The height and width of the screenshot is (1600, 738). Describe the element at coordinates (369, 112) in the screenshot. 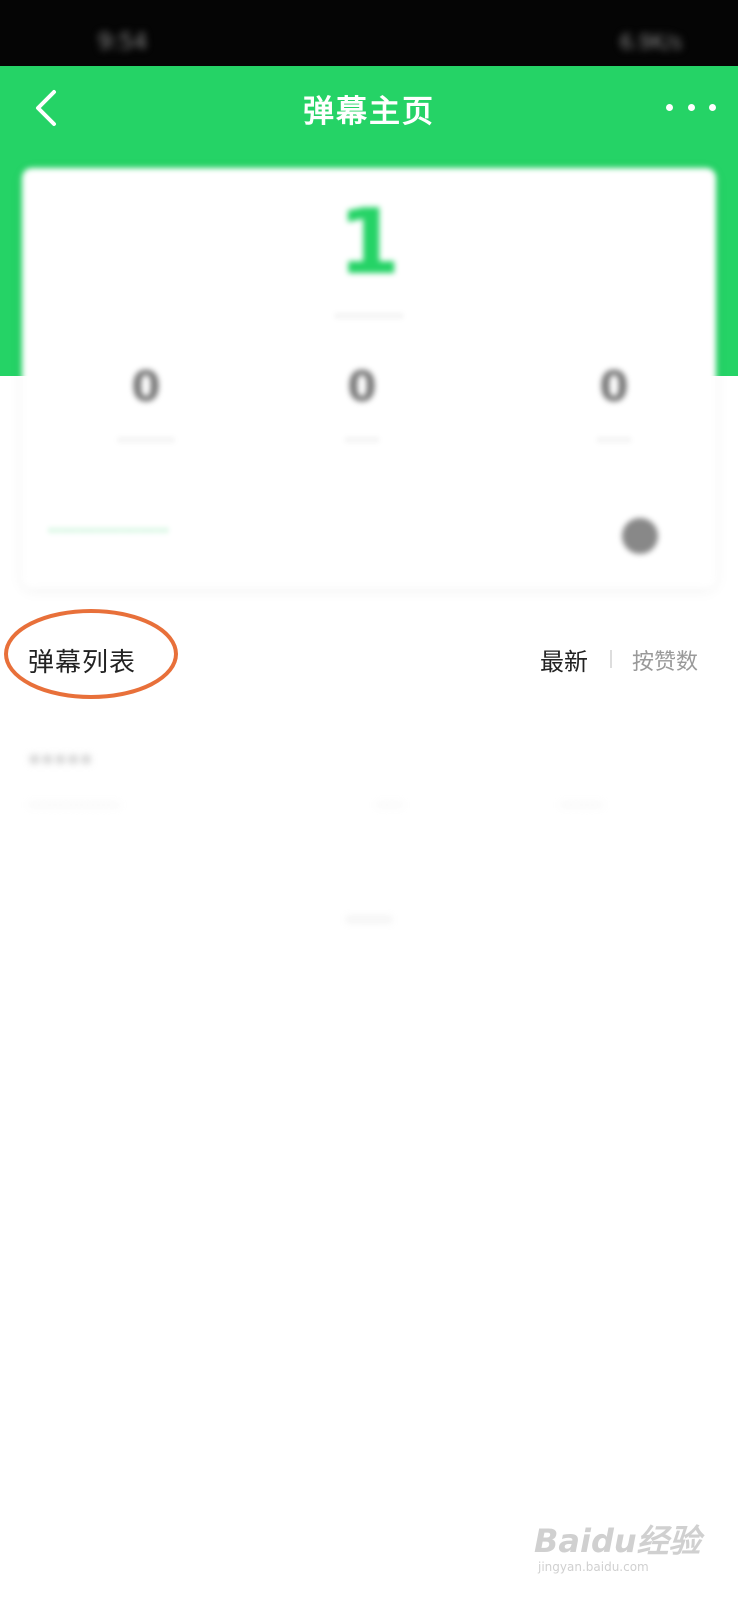

I see `page-title: 弹幕主页` at that location.